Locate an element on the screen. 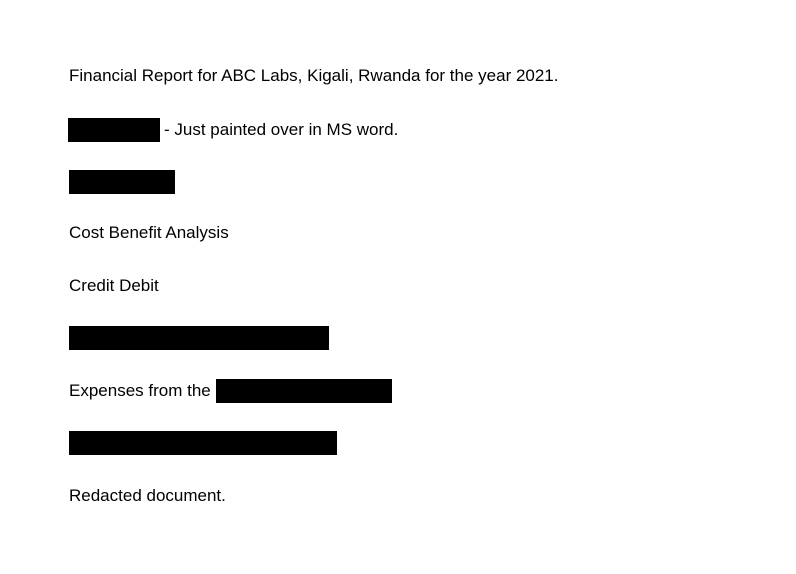 The width and height of the screenshot is (796, 574). painted-over-line: - Just painted over in MS word. is located at coordinates (233, 130).